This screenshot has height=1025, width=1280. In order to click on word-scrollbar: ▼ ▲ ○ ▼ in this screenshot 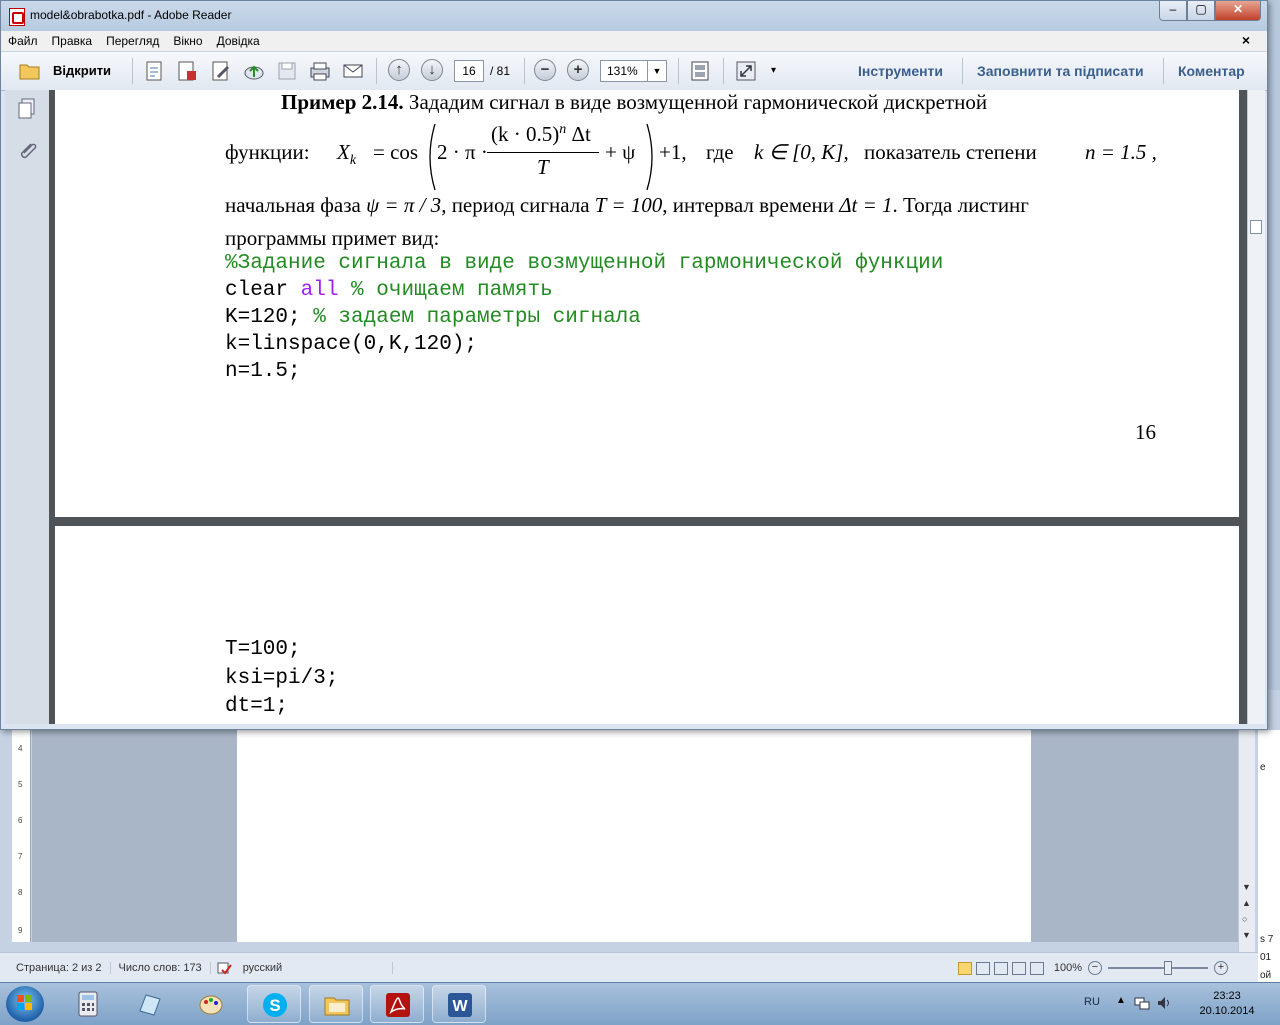, I will do `click(1246, 841)`.